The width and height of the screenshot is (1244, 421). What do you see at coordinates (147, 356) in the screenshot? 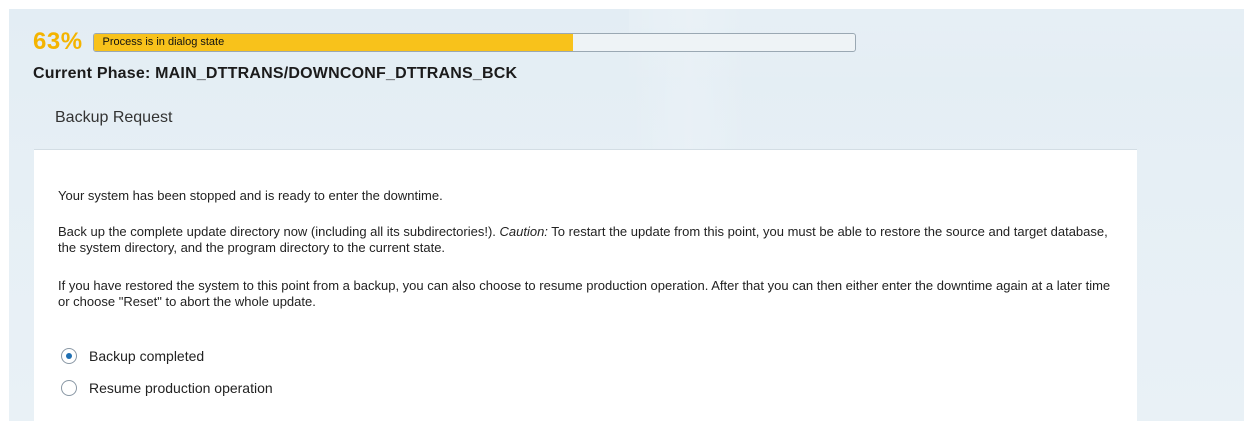
I see `radio-label: Backup completed` at bounding box center [147, 356].